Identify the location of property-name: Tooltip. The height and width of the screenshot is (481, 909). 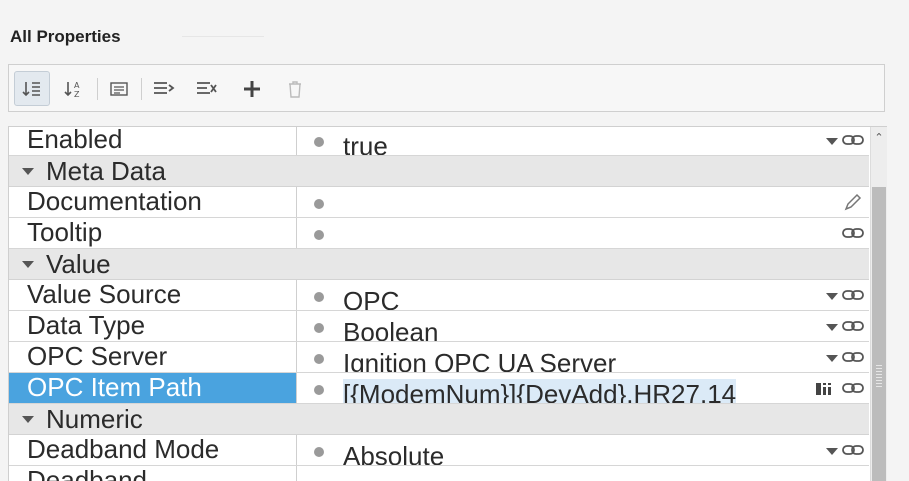
(65, 232).